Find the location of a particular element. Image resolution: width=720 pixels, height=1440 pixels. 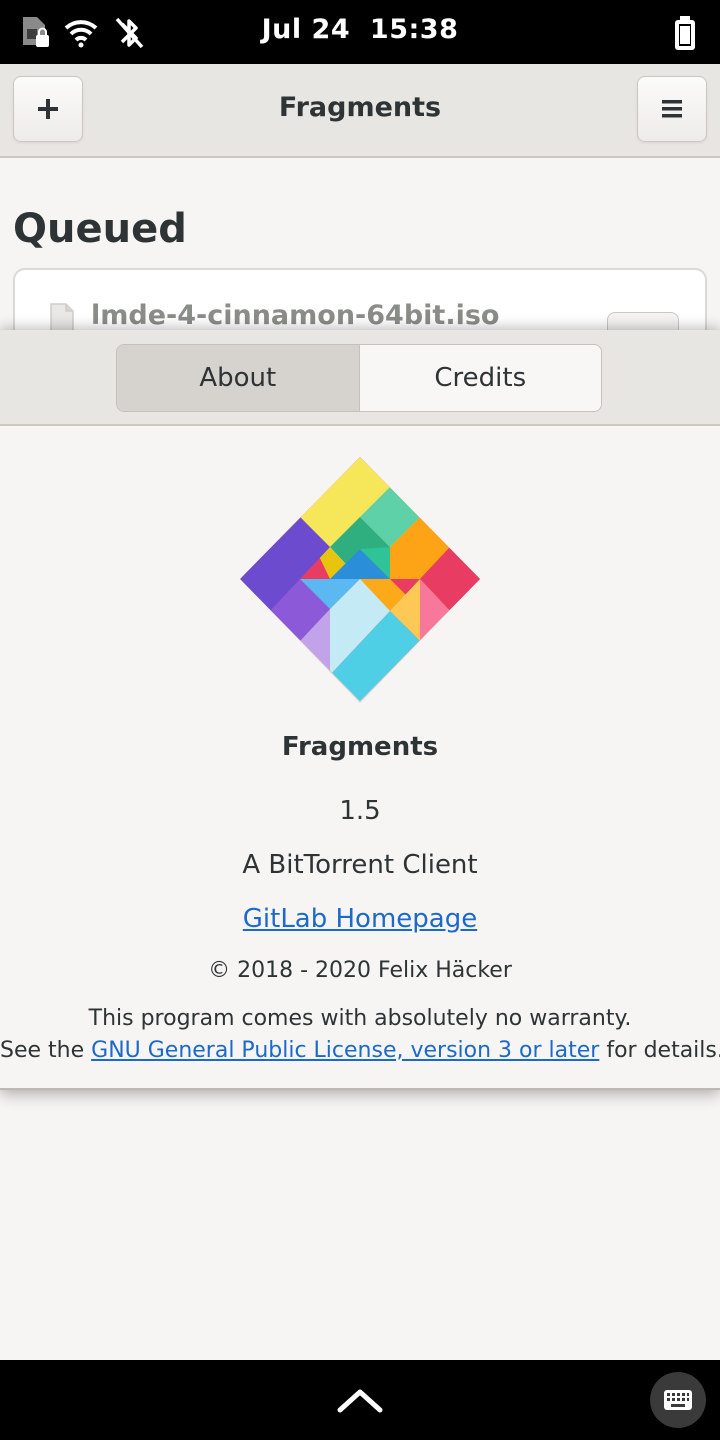

app-logo is located at coordinates (360, 580).